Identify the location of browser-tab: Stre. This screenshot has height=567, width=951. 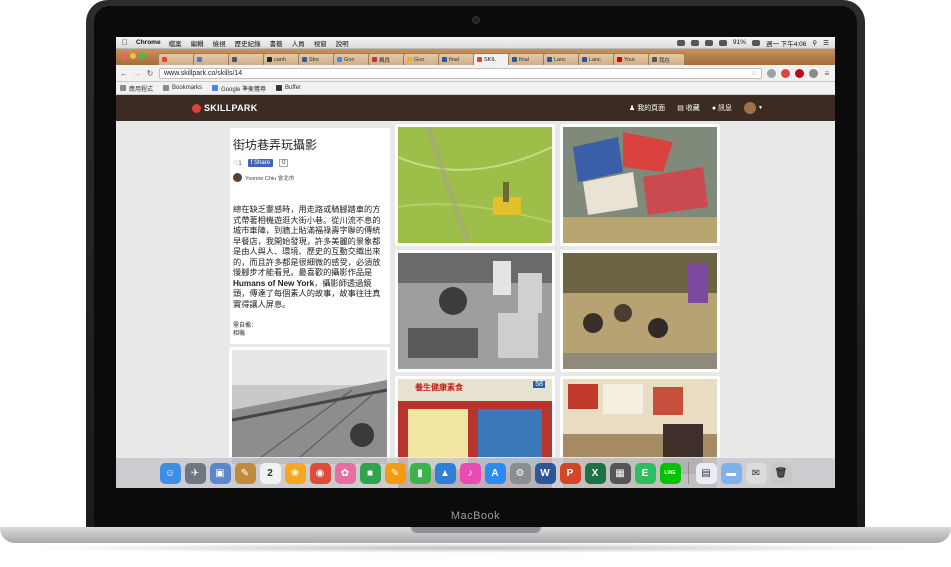
(316, 59).